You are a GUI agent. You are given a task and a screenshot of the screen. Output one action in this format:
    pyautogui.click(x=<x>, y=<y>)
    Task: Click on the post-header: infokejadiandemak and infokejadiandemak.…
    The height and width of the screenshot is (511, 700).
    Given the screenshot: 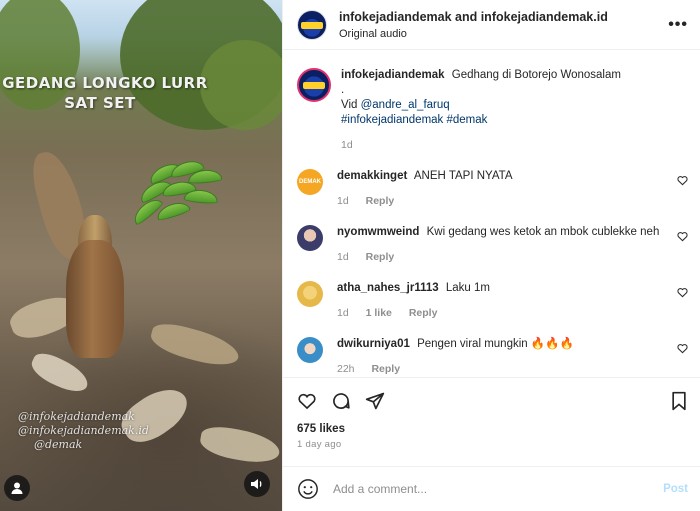 What is the action you would take?
    pyautogui.click(x=491, y=25)
    